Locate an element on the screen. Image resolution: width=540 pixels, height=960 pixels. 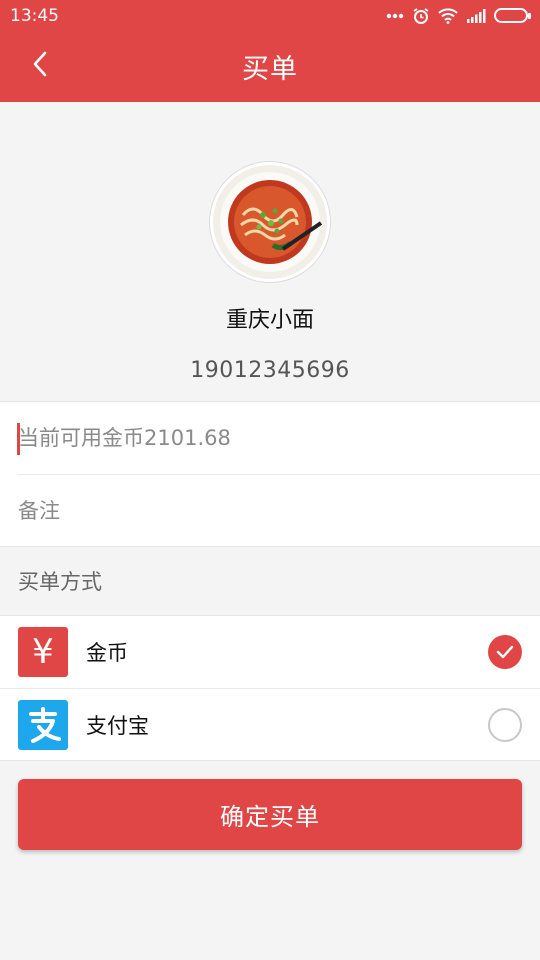
shop-phone: 19012345696 is located at coordinates (270, 370).